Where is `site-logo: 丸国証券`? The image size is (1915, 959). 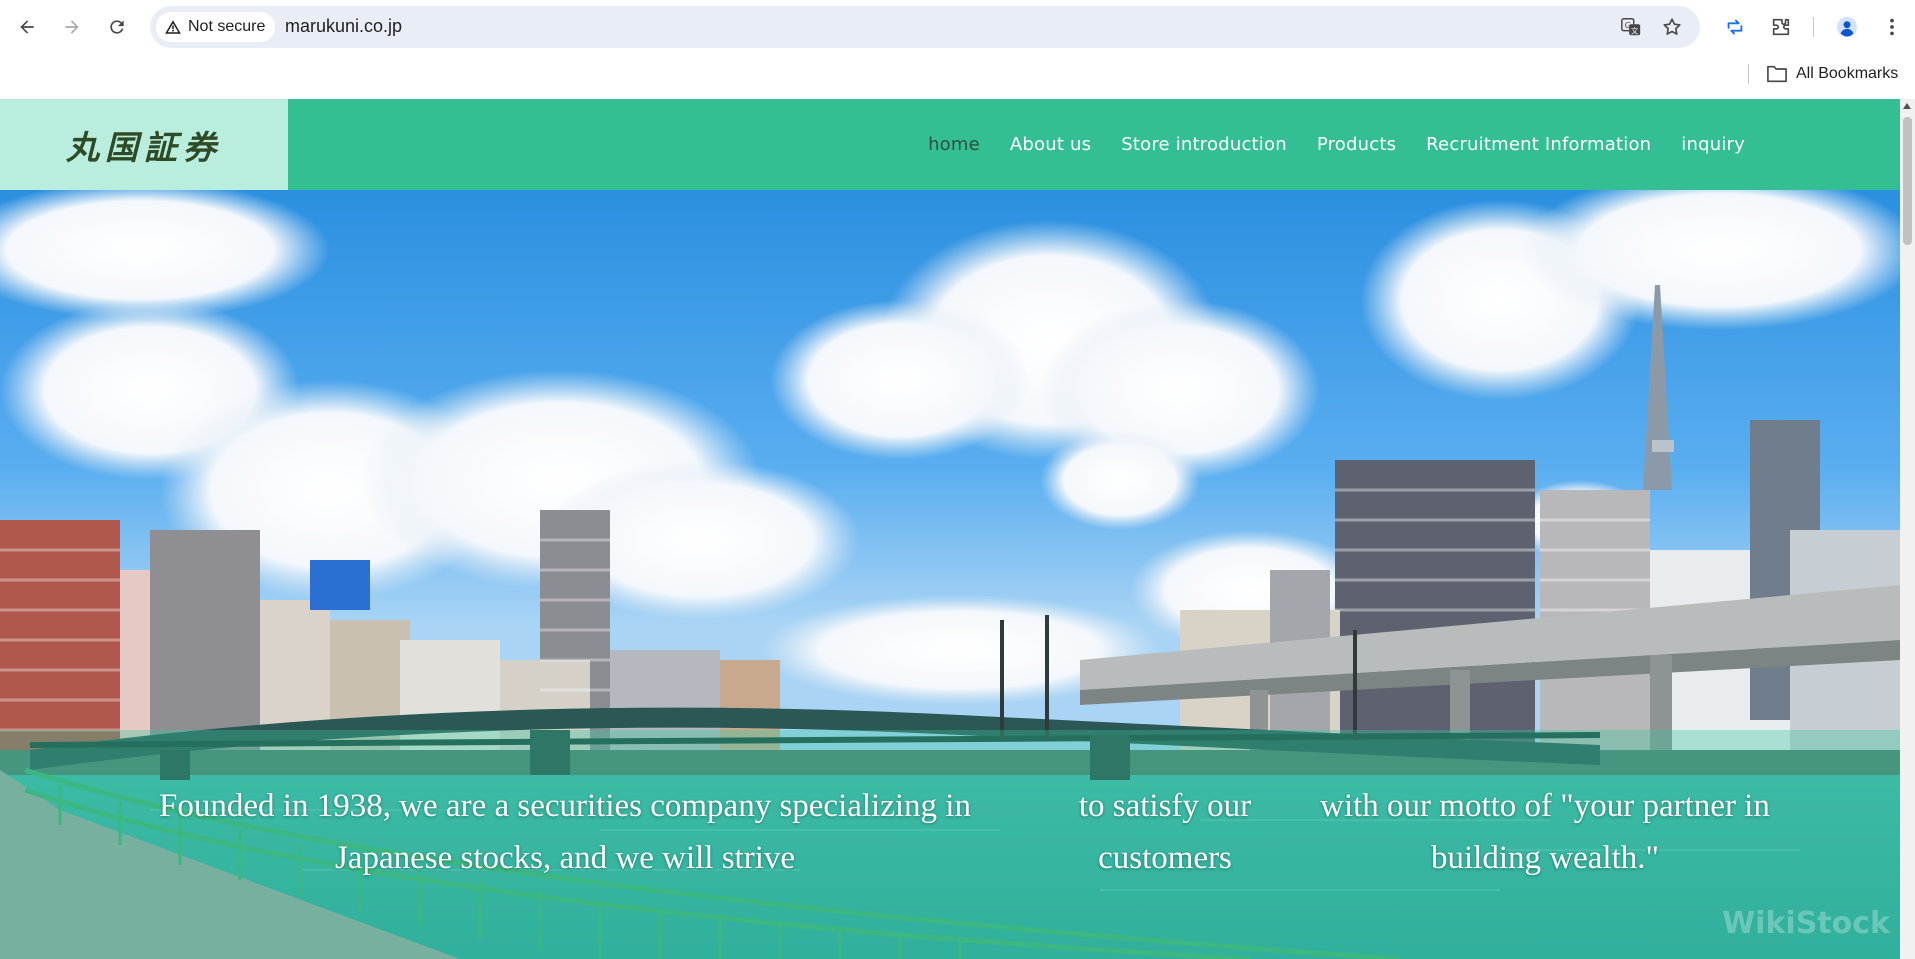 site-logo: 丸国証券 is located at coordinates (144, 144).